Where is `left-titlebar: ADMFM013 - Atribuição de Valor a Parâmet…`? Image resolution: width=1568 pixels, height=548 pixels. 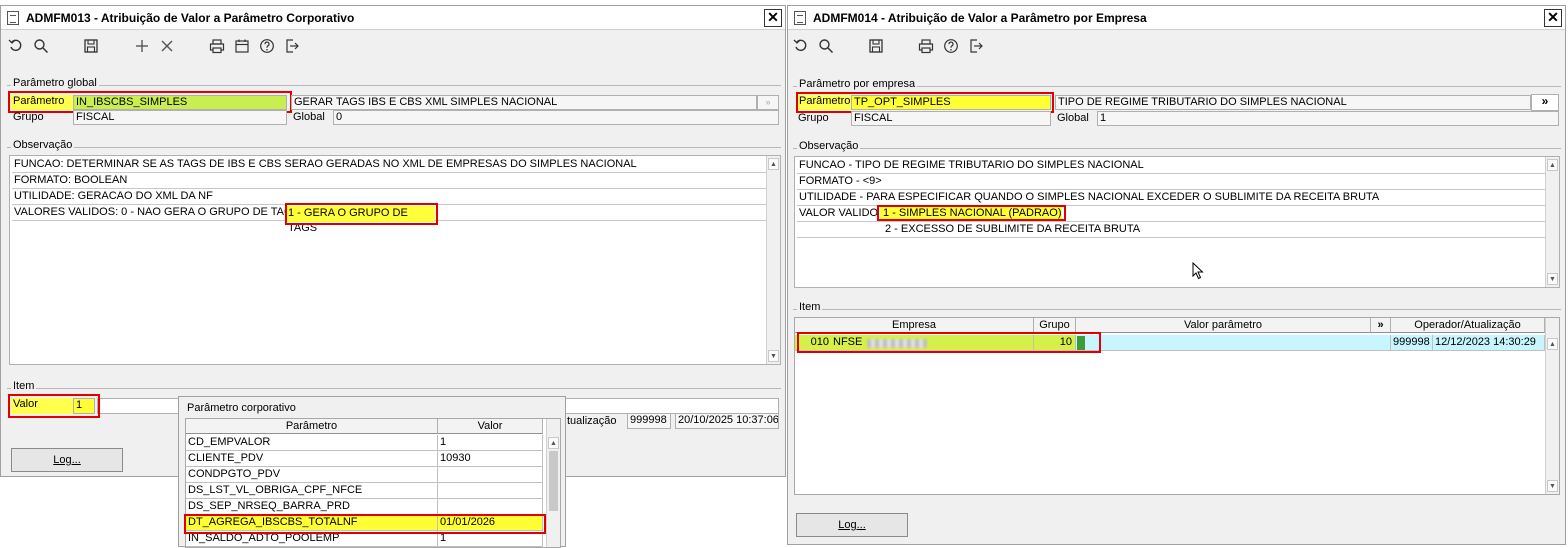
left-titlebar: ADMFM013 - Atribuição de Valor a Parâmet… is located at coordinates (393, 18).